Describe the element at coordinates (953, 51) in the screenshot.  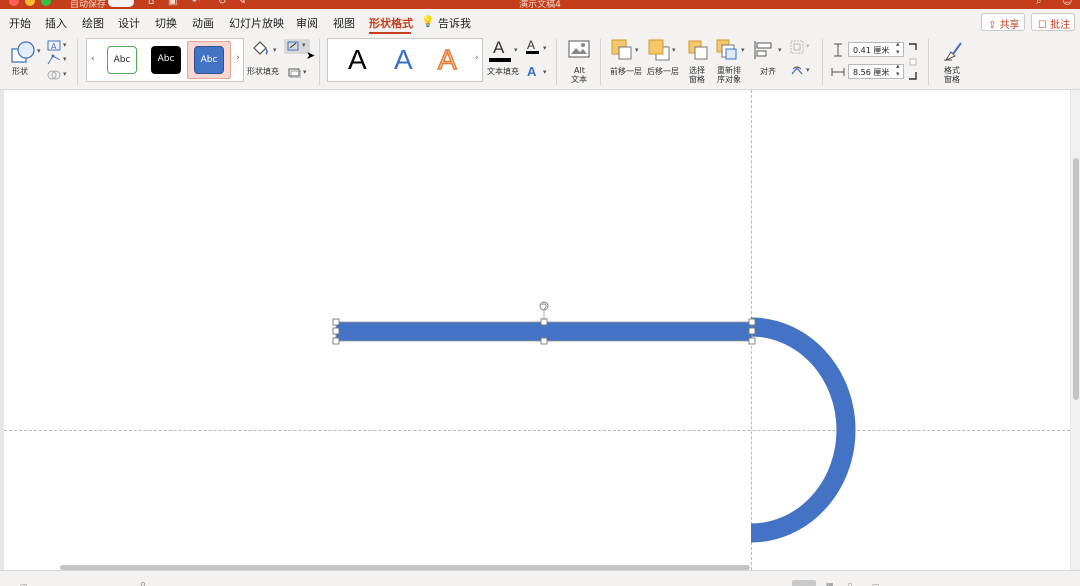
I see `format-pane-icon` at that location.